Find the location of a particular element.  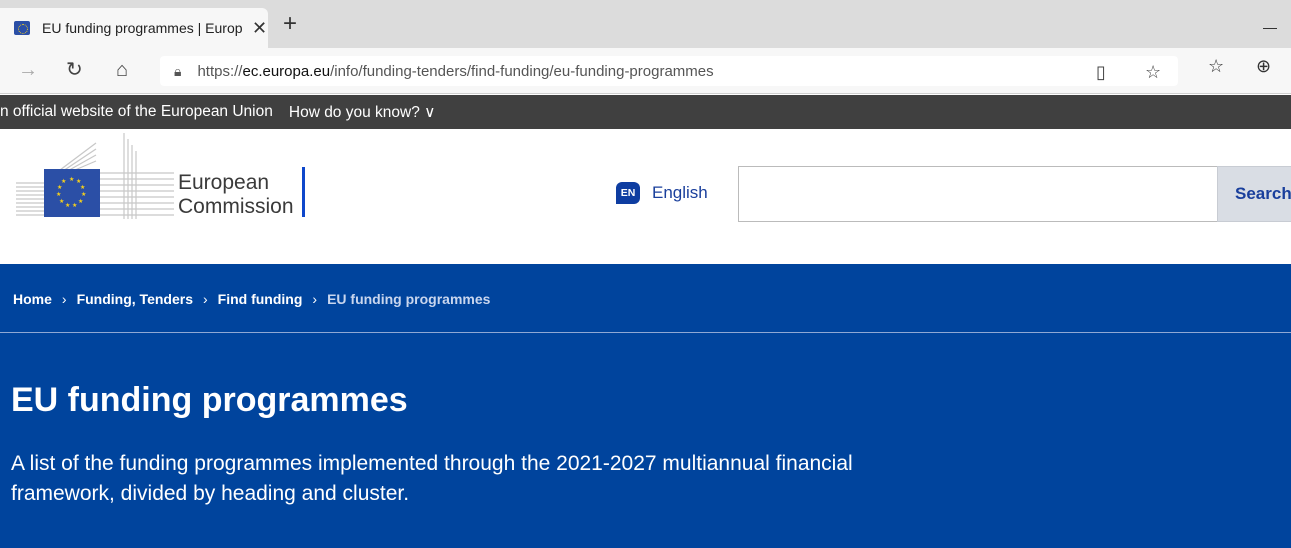

logo-wordmark: European Commission is located at coordinates (236, 195).